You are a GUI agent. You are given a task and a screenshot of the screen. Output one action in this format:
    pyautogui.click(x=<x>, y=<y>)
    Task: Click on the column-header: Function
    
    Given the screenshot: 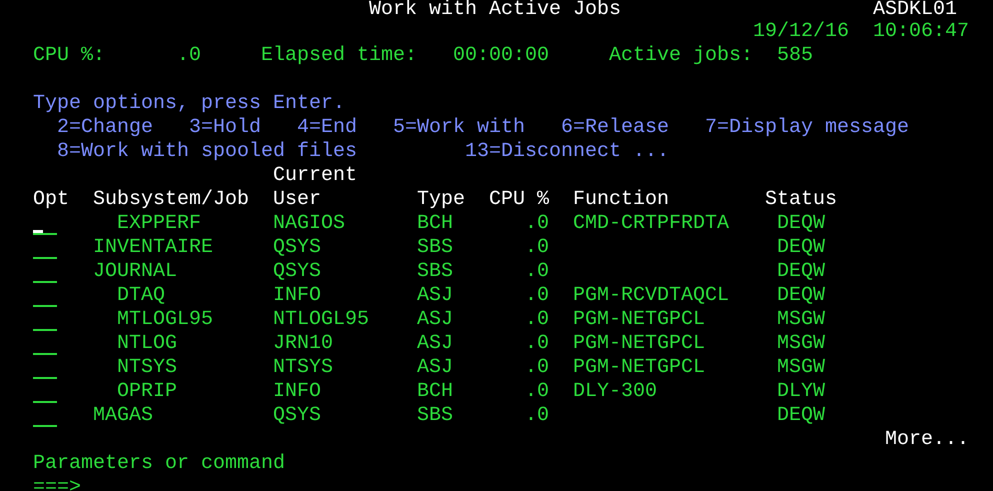 What is the action you would take?
    pyautogui.click(x=621, y=200)
    